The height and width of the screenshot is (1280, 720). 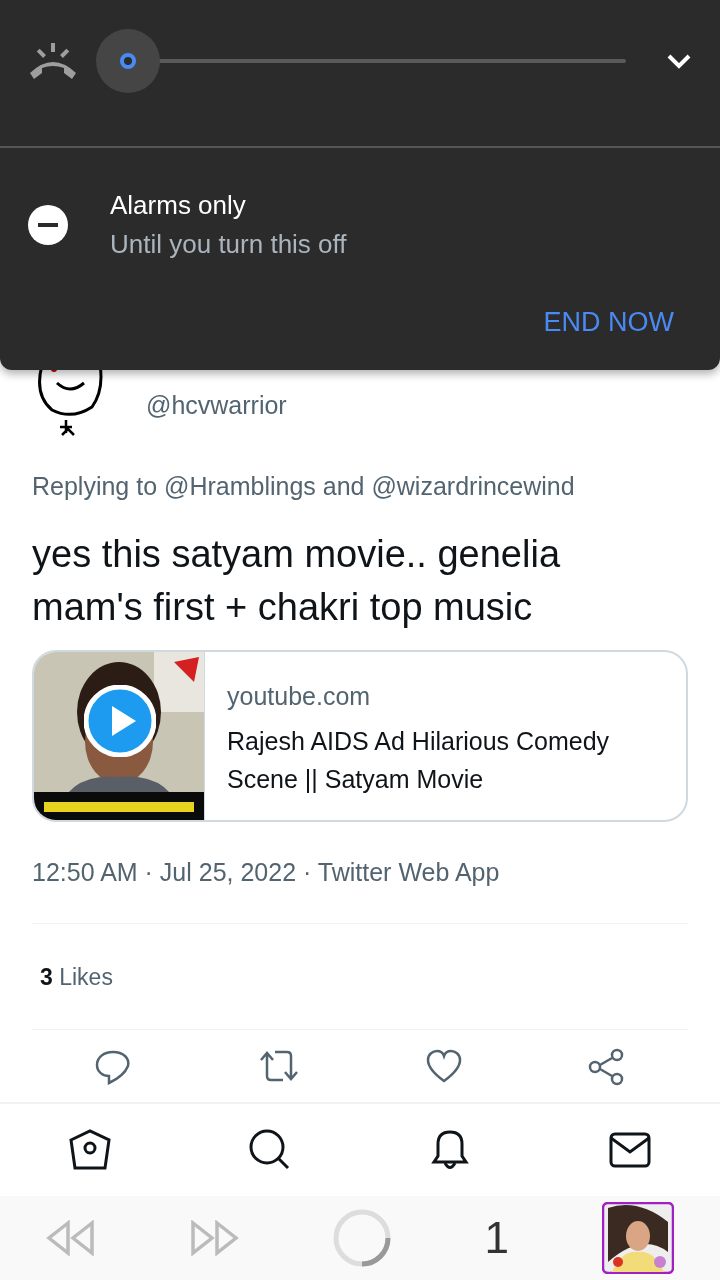 I want to click on play-icon, so click(x=120, y=720).